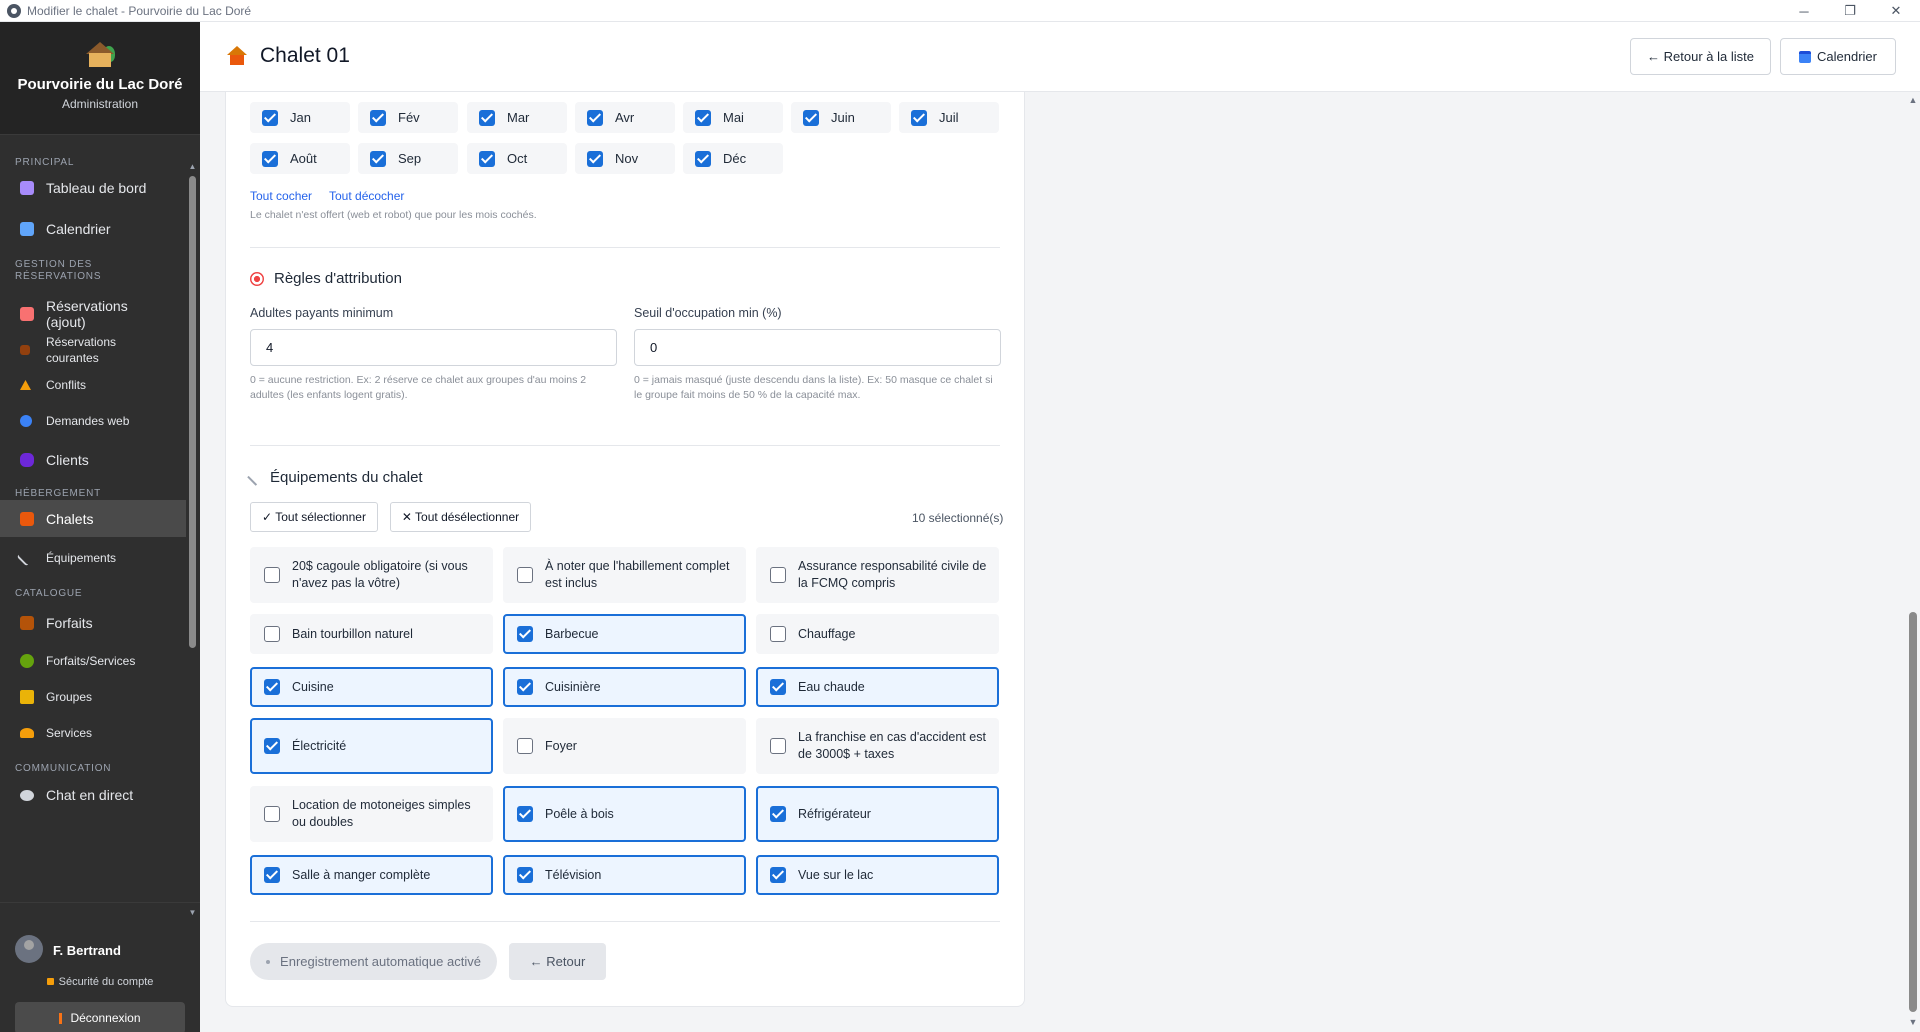 This screenshot has width=1920, height=1032. I want to click on uncheck-all-link: Tout décocher, so click(366, 196).